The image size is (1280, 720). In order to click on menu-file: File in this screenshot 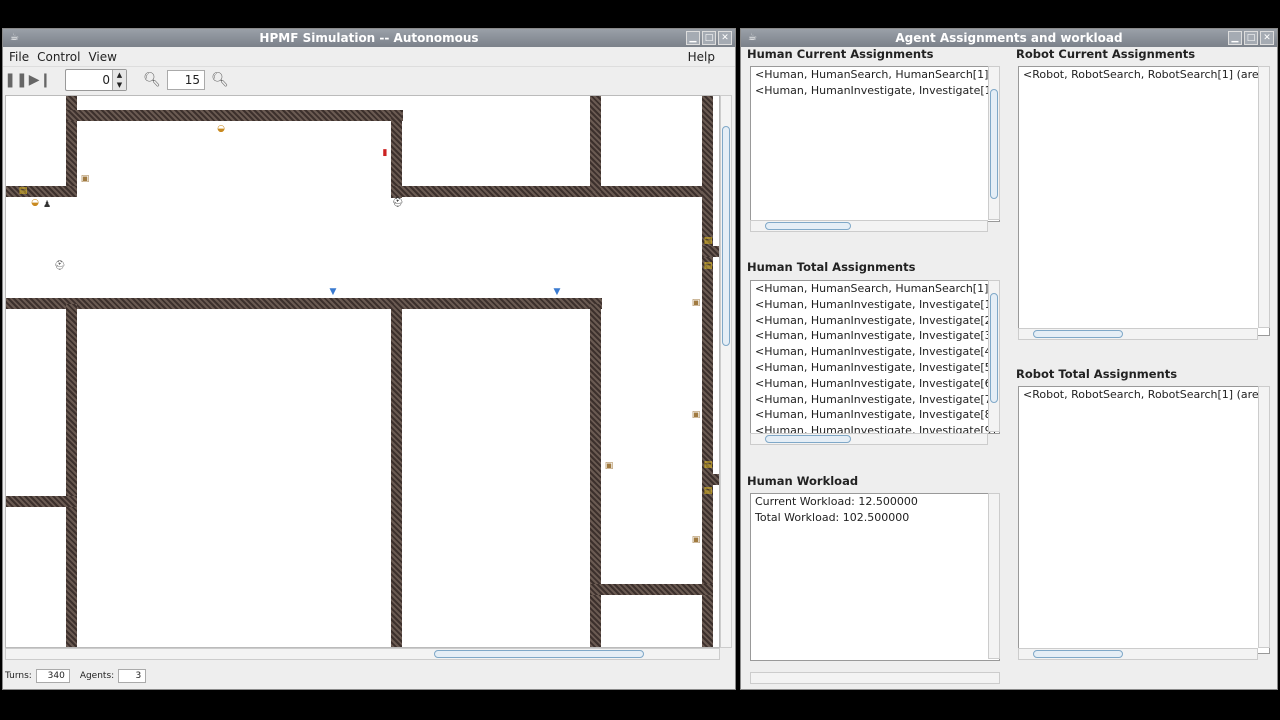, I will do `click(19, 57)`.